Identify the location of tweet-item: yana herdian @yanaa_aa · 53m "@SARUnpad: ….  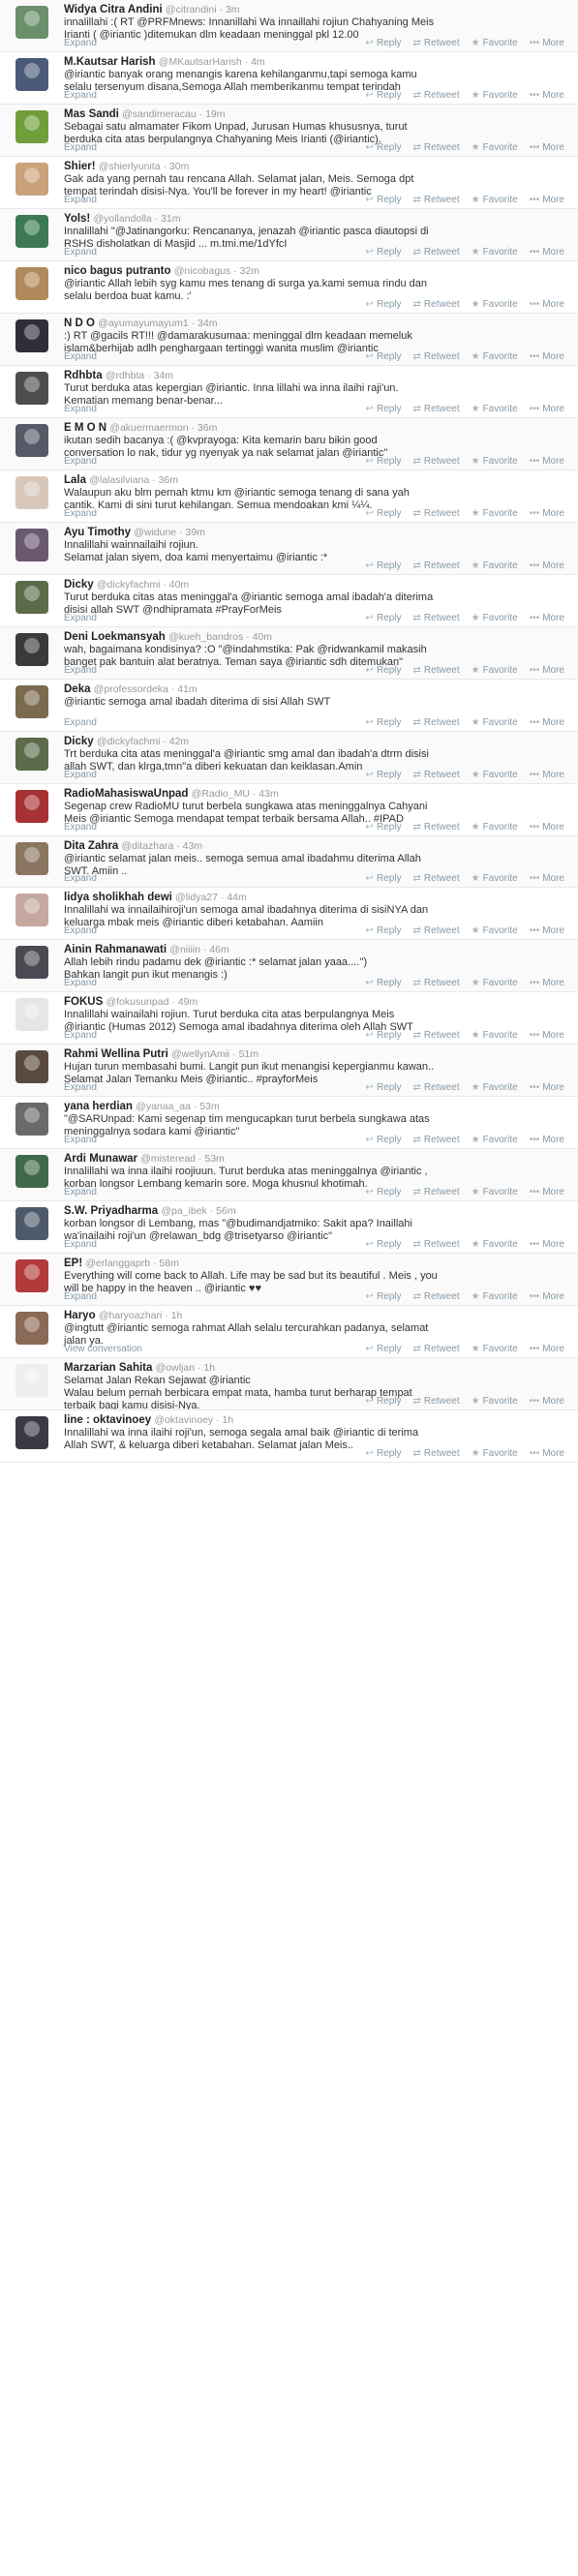
(289, 1123).